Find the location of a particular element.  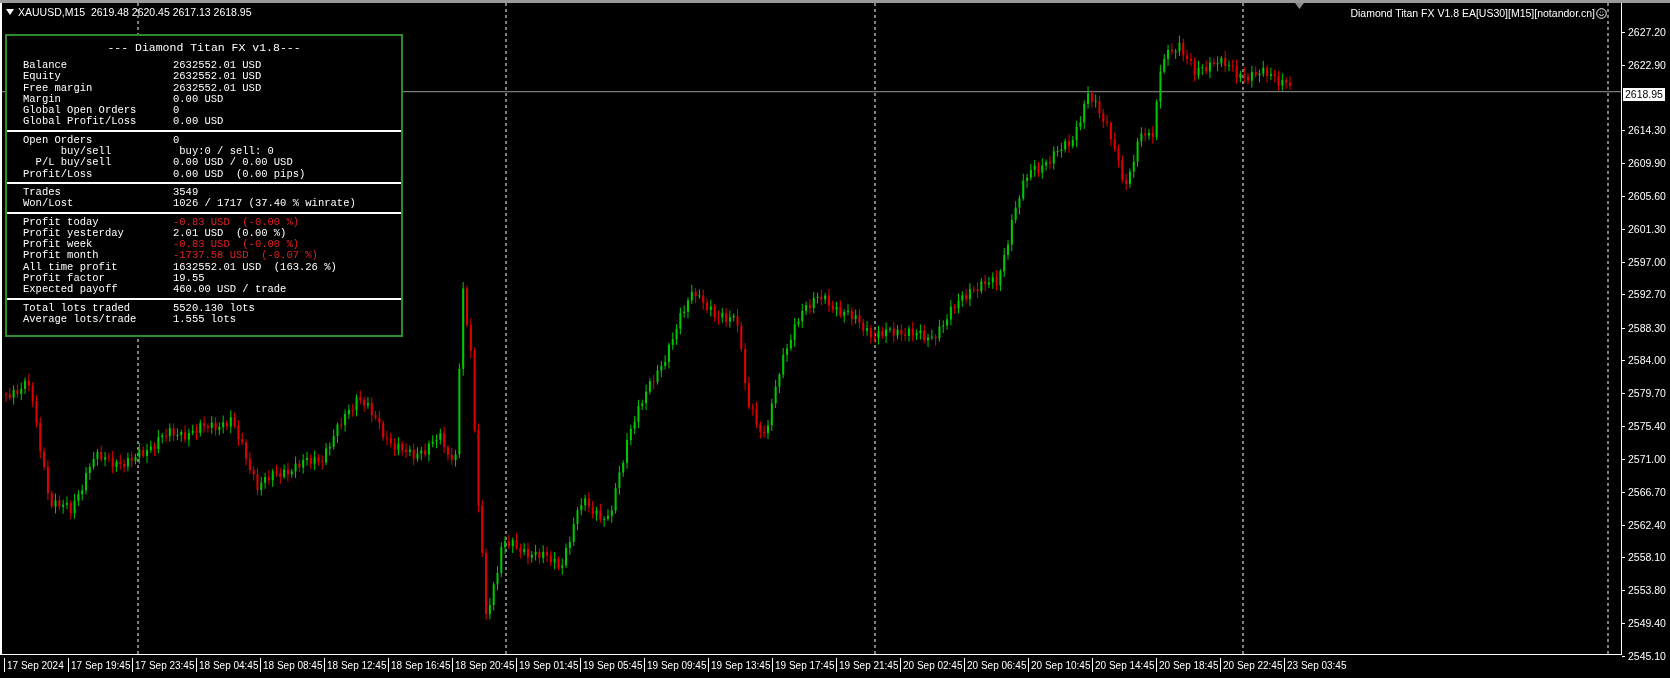

stat-label: Margin is located at coordinates (41, 99).